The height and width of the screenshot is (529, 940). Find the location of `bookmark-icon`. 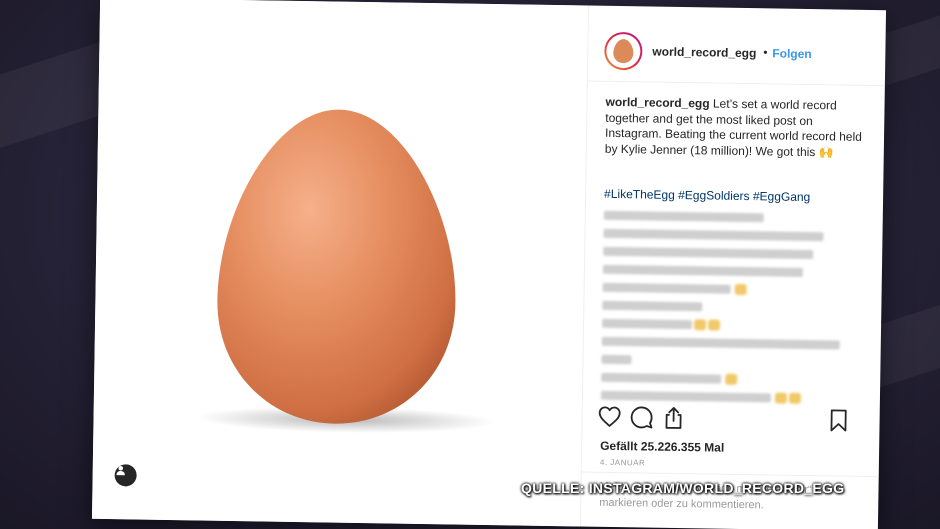

bookmark-icon is located at coordinates (838, 420).